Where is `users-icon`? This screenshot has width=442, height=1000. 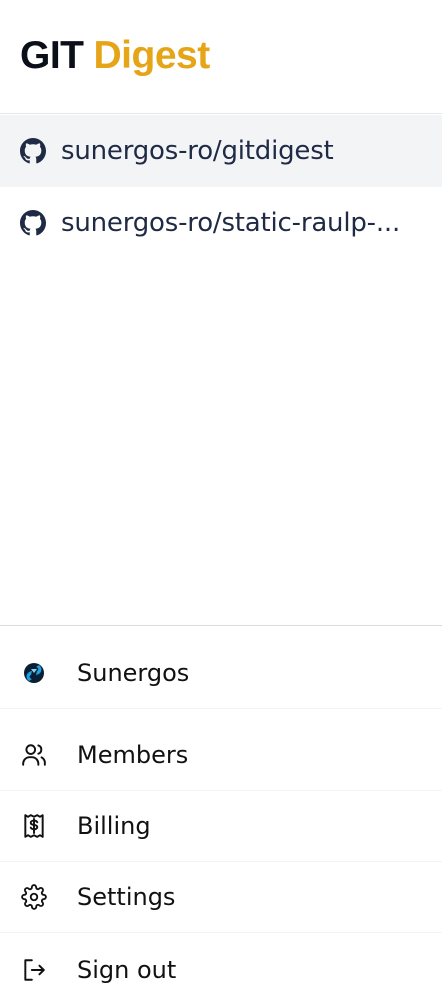 users-icon is located at coordinates (34, 755).